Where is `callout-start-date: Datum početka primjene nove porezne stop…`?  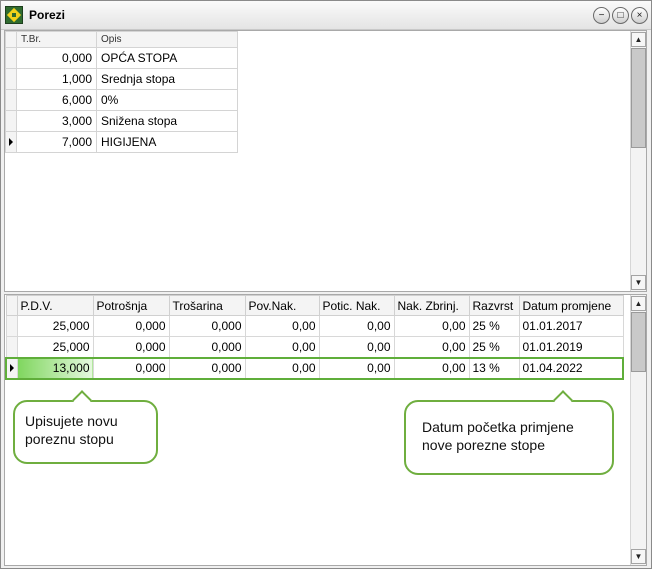 callout-start-date: Datum početka primjene nove porezne stop… is located at coordinates (509, 432).